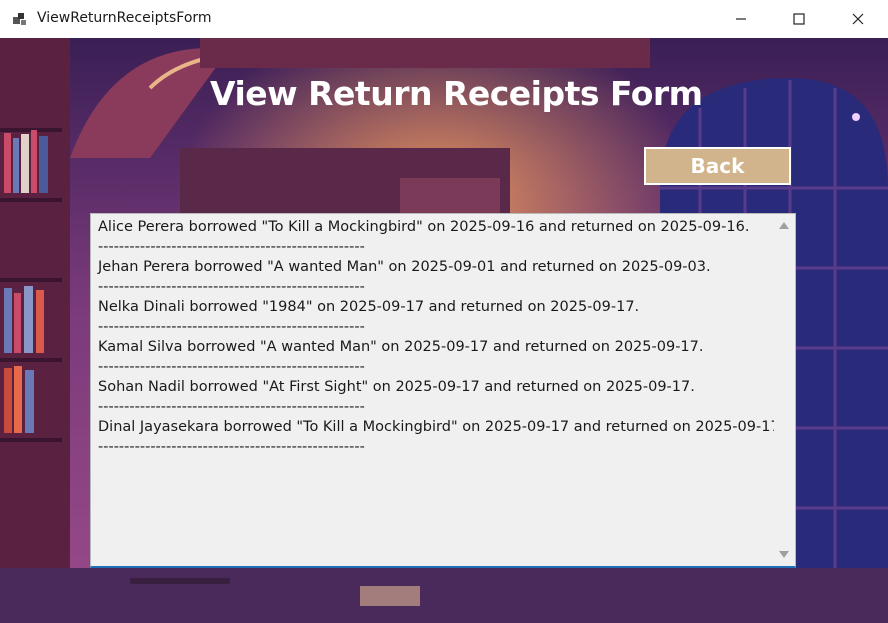  I want to click on title-bar: ViewReturnReceiptsForm, so click(444, 19).